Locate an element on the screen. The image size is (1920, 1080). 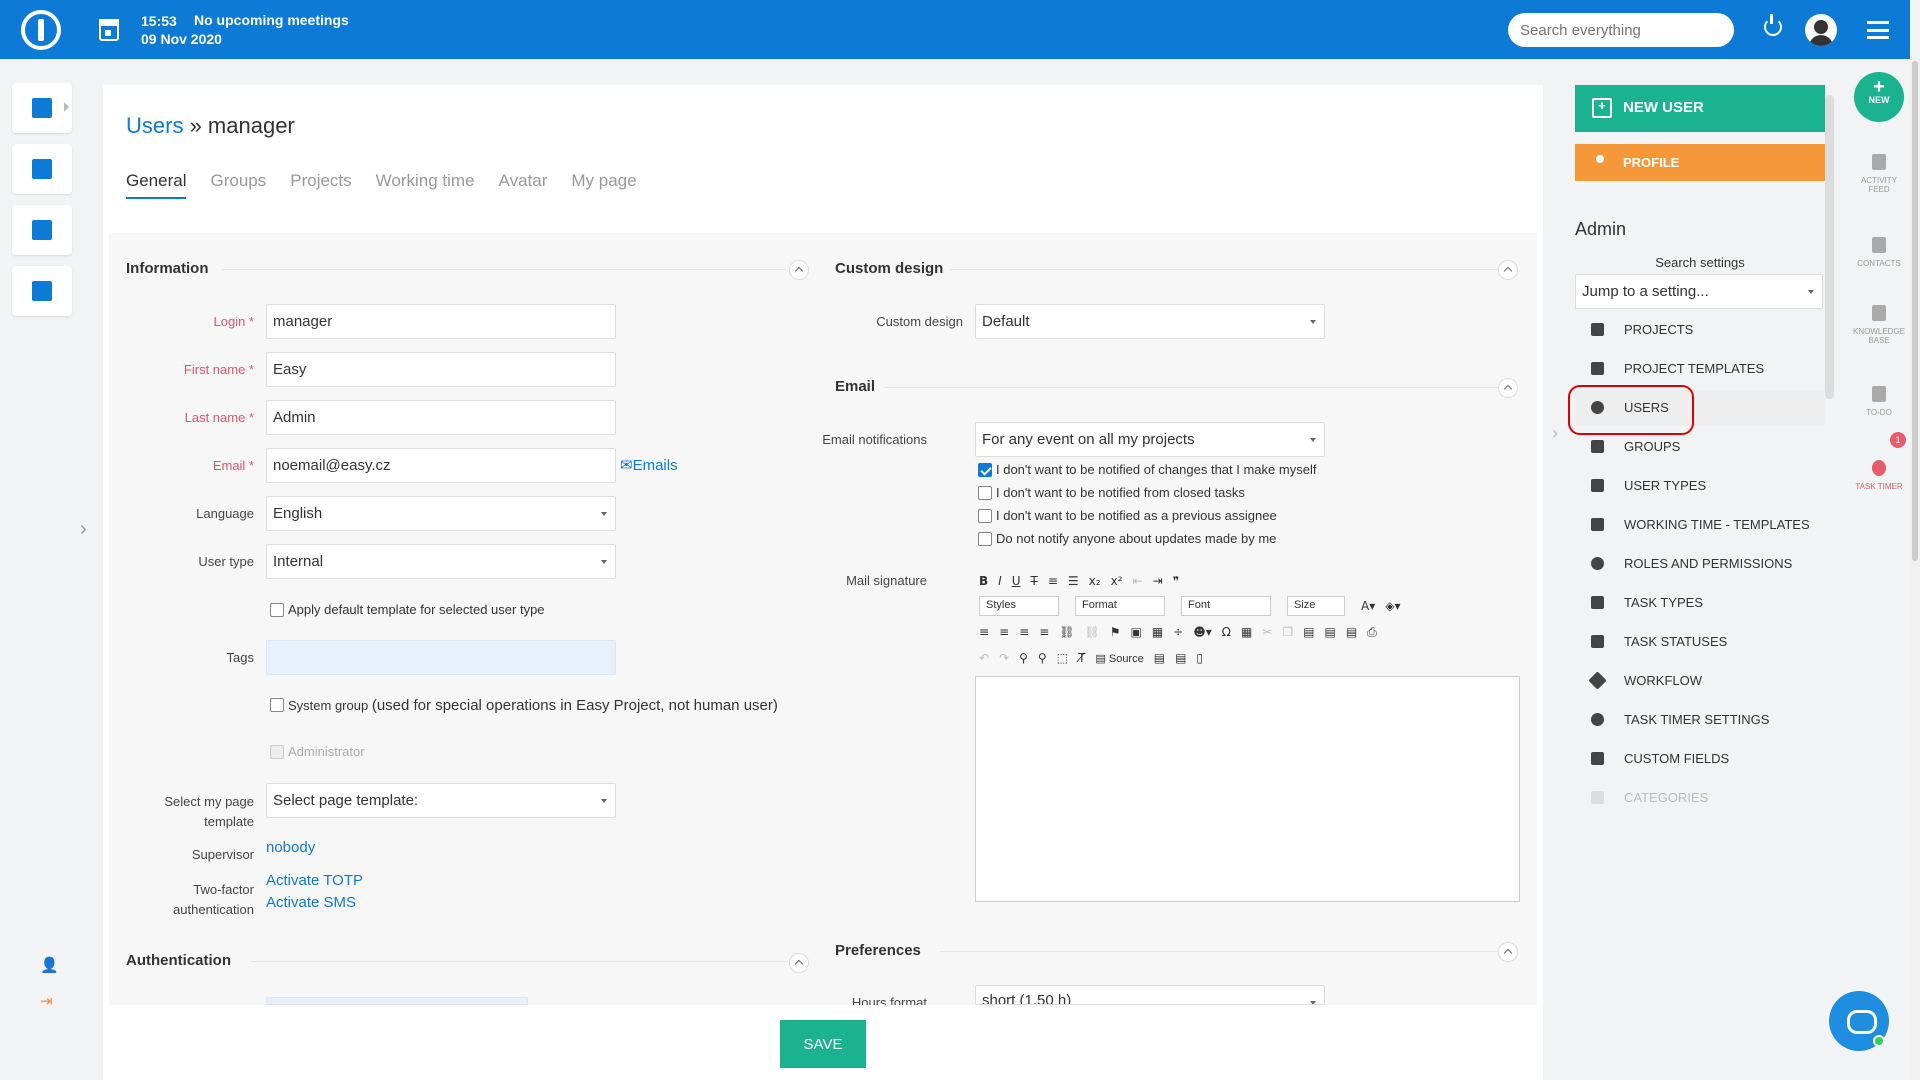
reports-nav is located at coordinates (42, 291).